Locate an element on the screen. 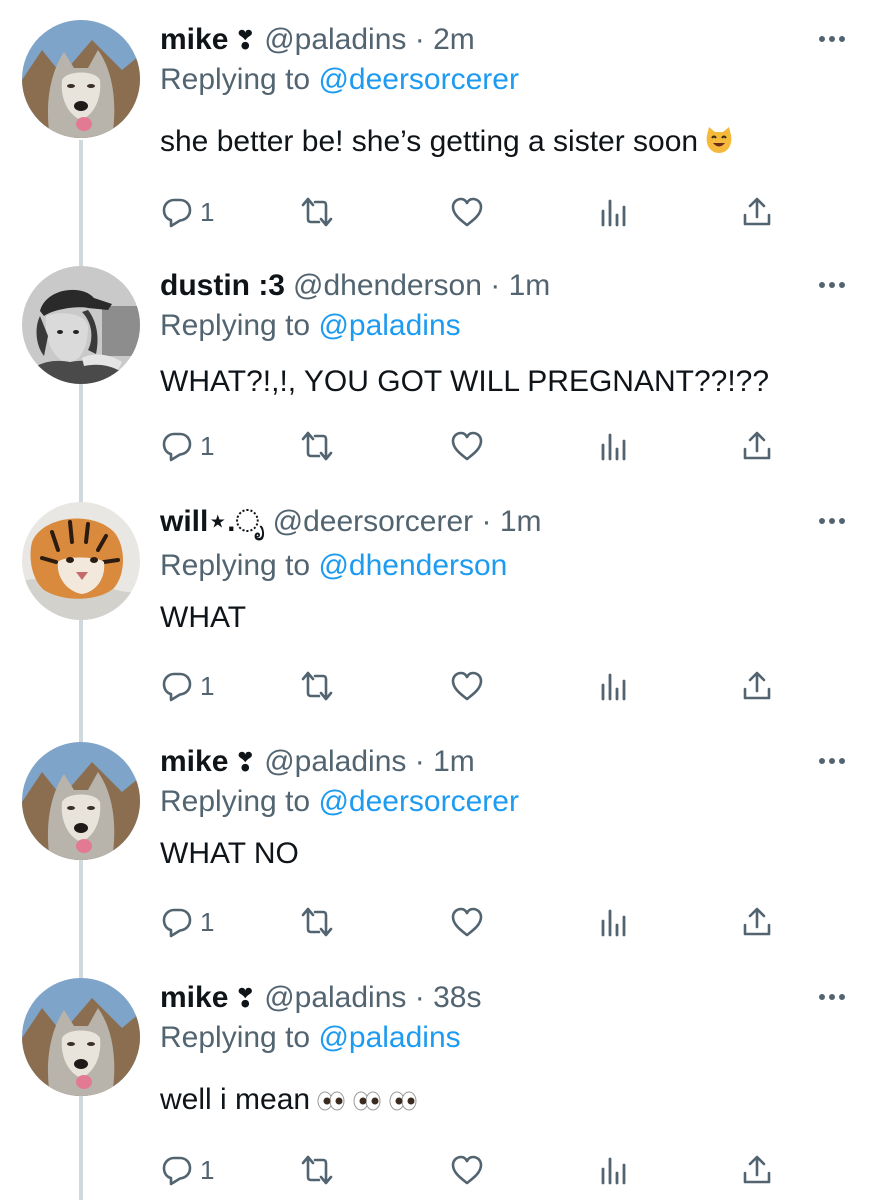  user-handle: @dhenderson is located at coordinates (387, 285).